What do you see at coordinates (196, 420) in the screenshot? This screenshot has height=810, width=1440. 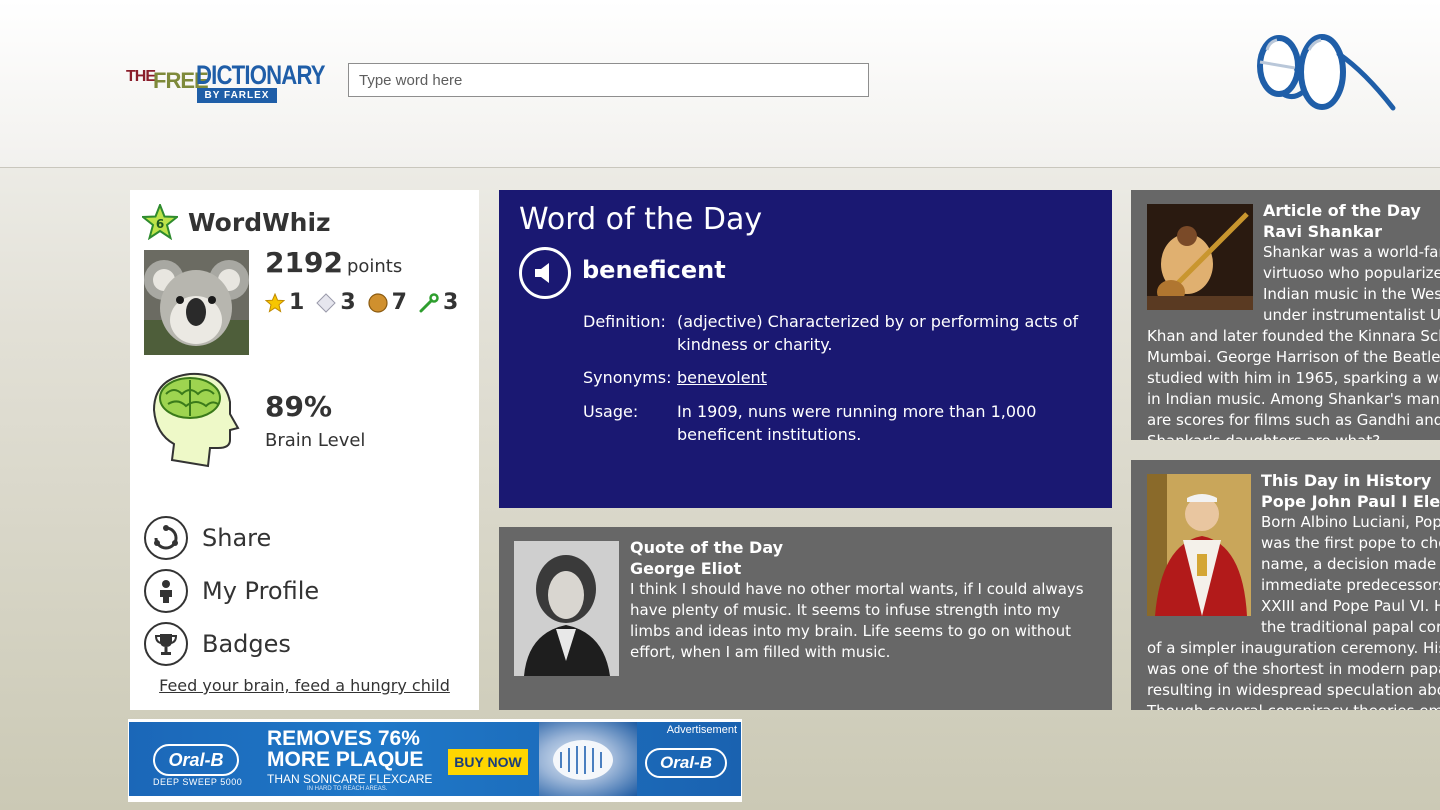 I see `brain-head-icon` at bounding box center [196, 420].